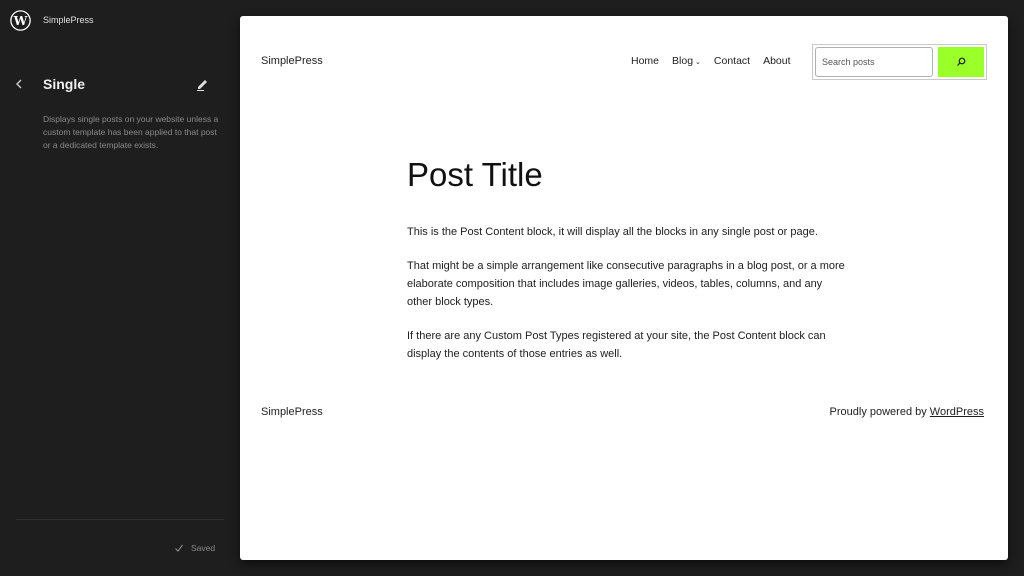  Describe the element at coordinates (711, 61) in the screenshot. I see `navigation-menu: Home Blog ⌄ Contact About` at that location.